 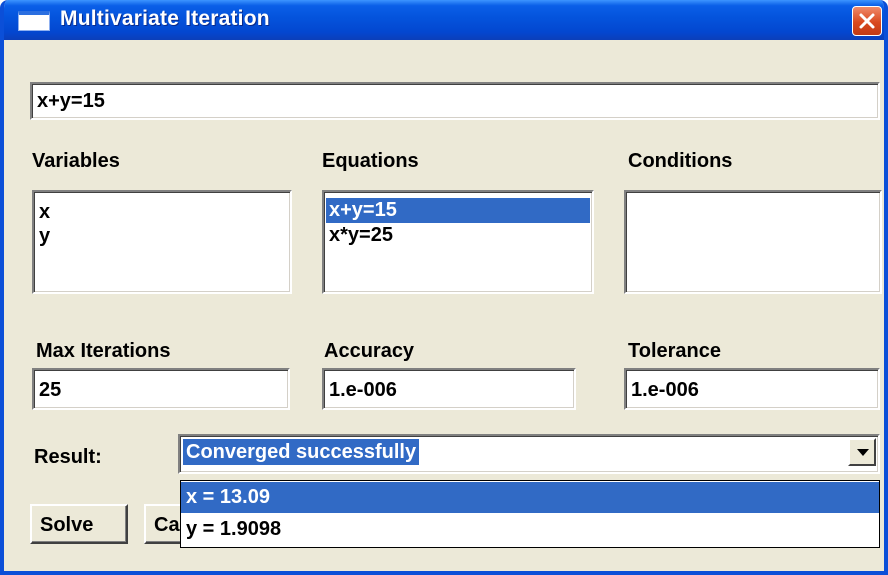 What do you see at coordinates (162, 212) in the screenshot?
I see `list-item: x` at bounding box center [162, 212].